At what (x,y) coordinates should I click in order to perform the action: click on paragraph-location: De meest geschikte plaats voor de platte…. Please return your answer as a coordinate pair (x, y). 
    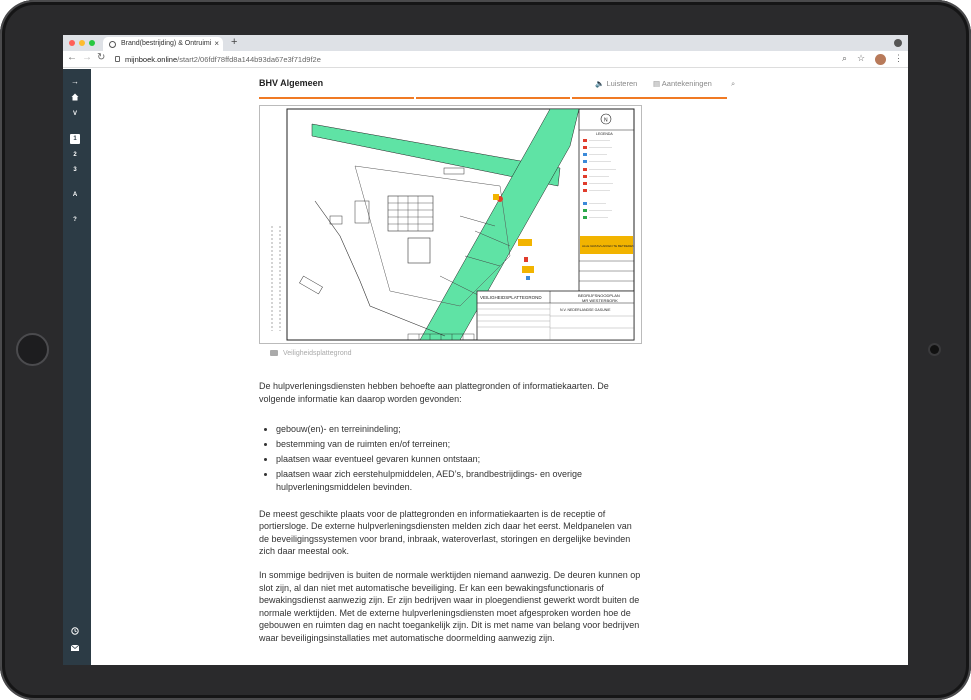
    Looking at the image, I should click on (445, 532).